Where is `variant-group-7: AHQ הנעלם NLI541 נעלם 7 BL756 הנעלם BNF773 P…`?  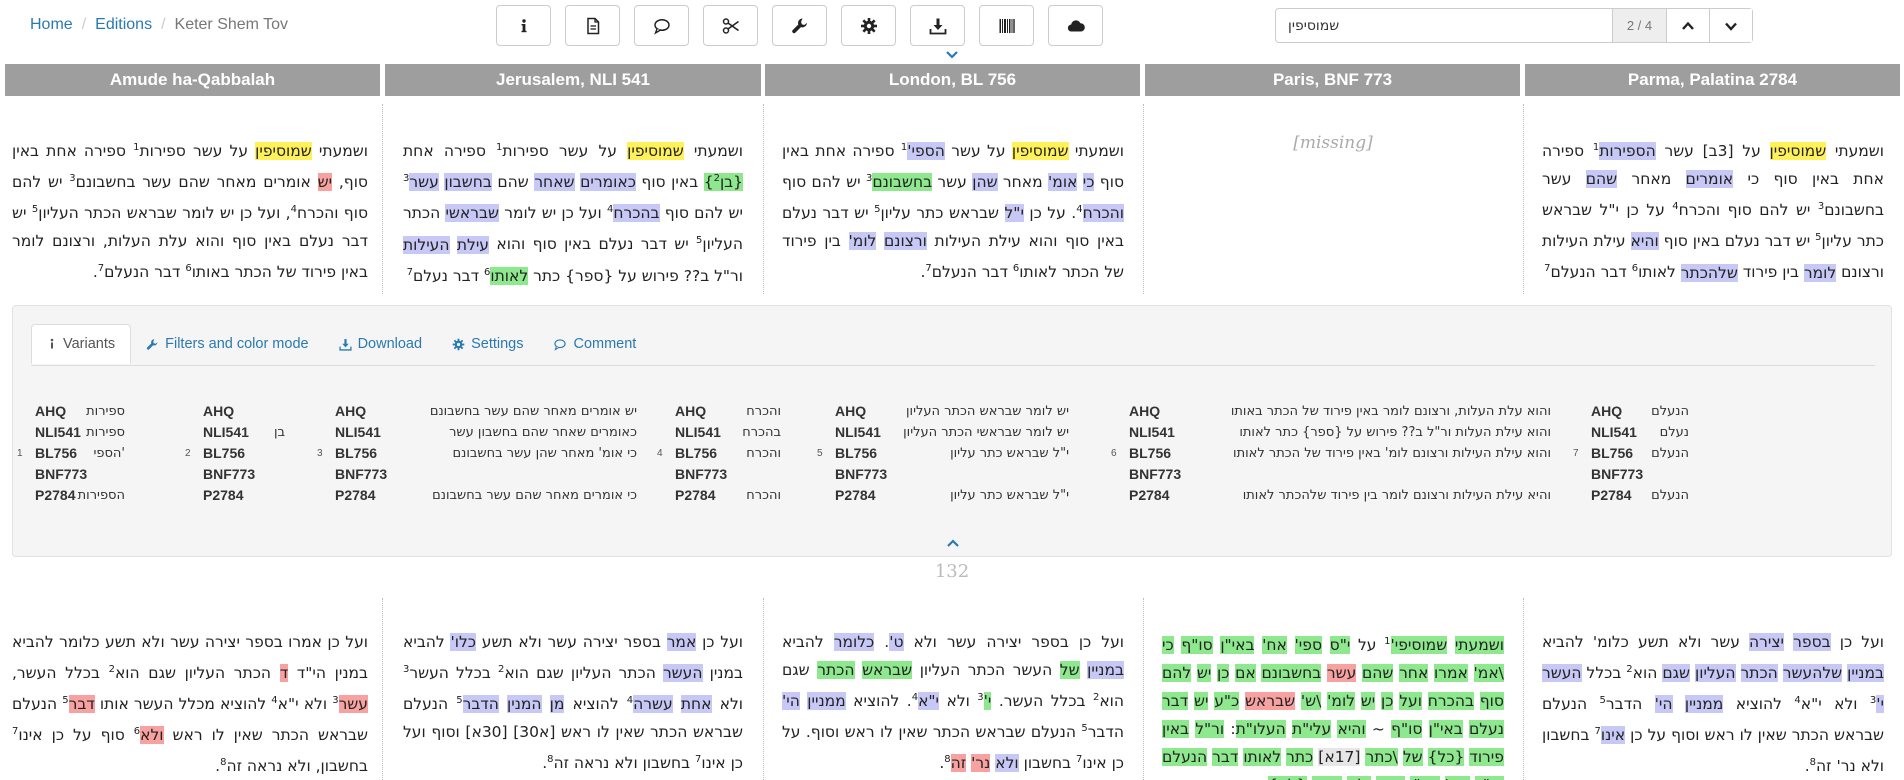
variant-group-7: AHQ הנעלם NLI541 נעלם 7 BL756 הנעלם BNF773 P… is located at coordinates (1634, 453).